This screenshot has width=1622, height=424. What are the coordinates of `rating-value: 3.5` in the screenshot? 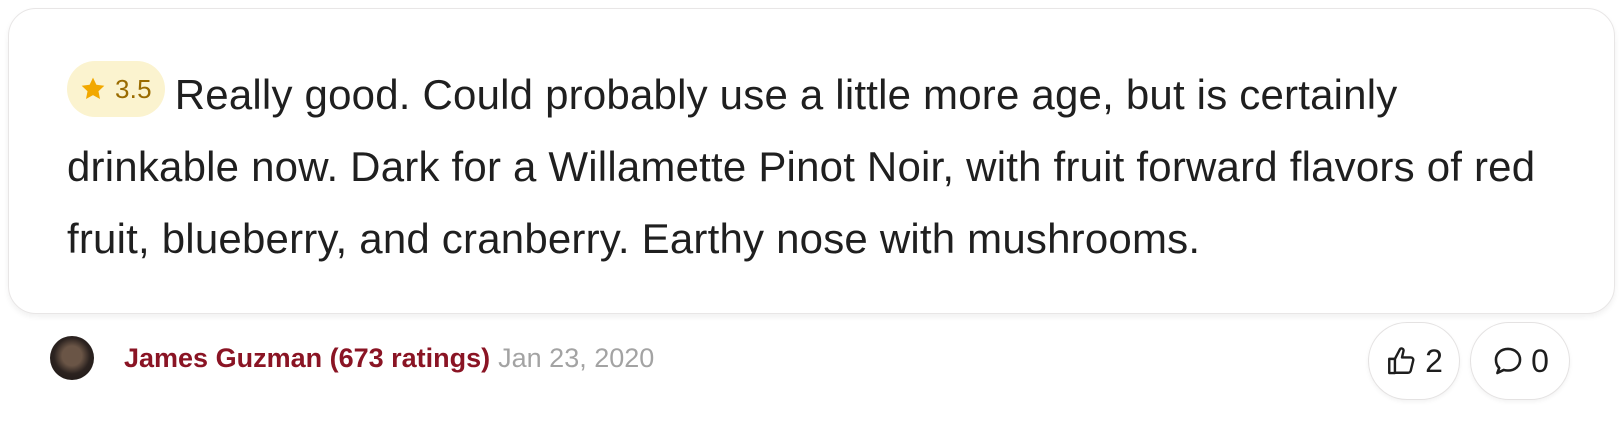 It's located at (133, 89).